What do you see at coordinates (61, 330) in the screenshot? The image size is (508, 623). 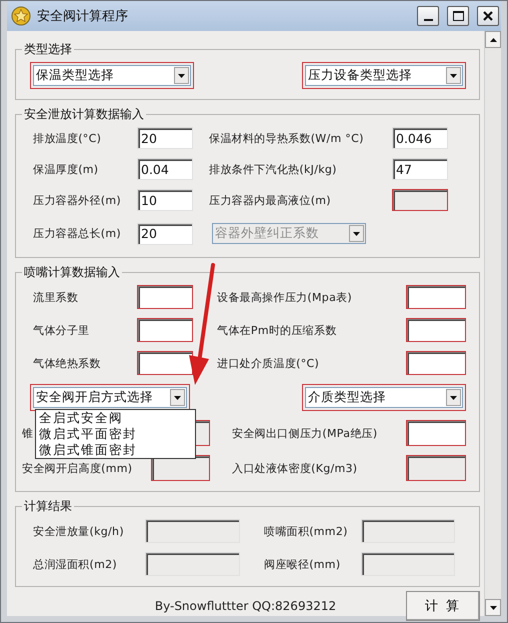 I see `field-label: 气体分子里` at bounding box center [61, 330].